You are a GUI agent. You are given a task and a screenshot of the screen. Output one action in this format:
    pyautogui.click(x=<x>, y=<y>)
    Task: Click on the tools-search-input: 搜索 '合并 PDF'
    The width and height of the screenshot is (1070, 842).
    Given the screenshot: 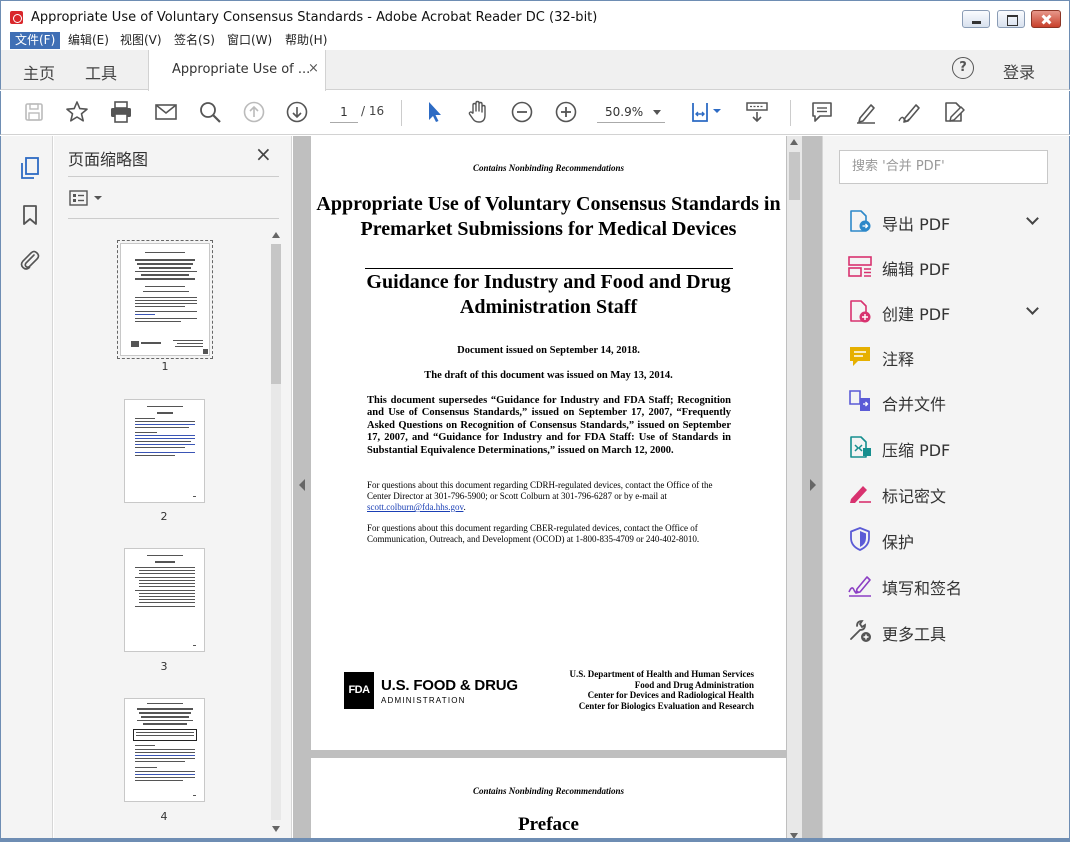 What is the action you would take?
    pyautogui.click(x=943, y=167)
    